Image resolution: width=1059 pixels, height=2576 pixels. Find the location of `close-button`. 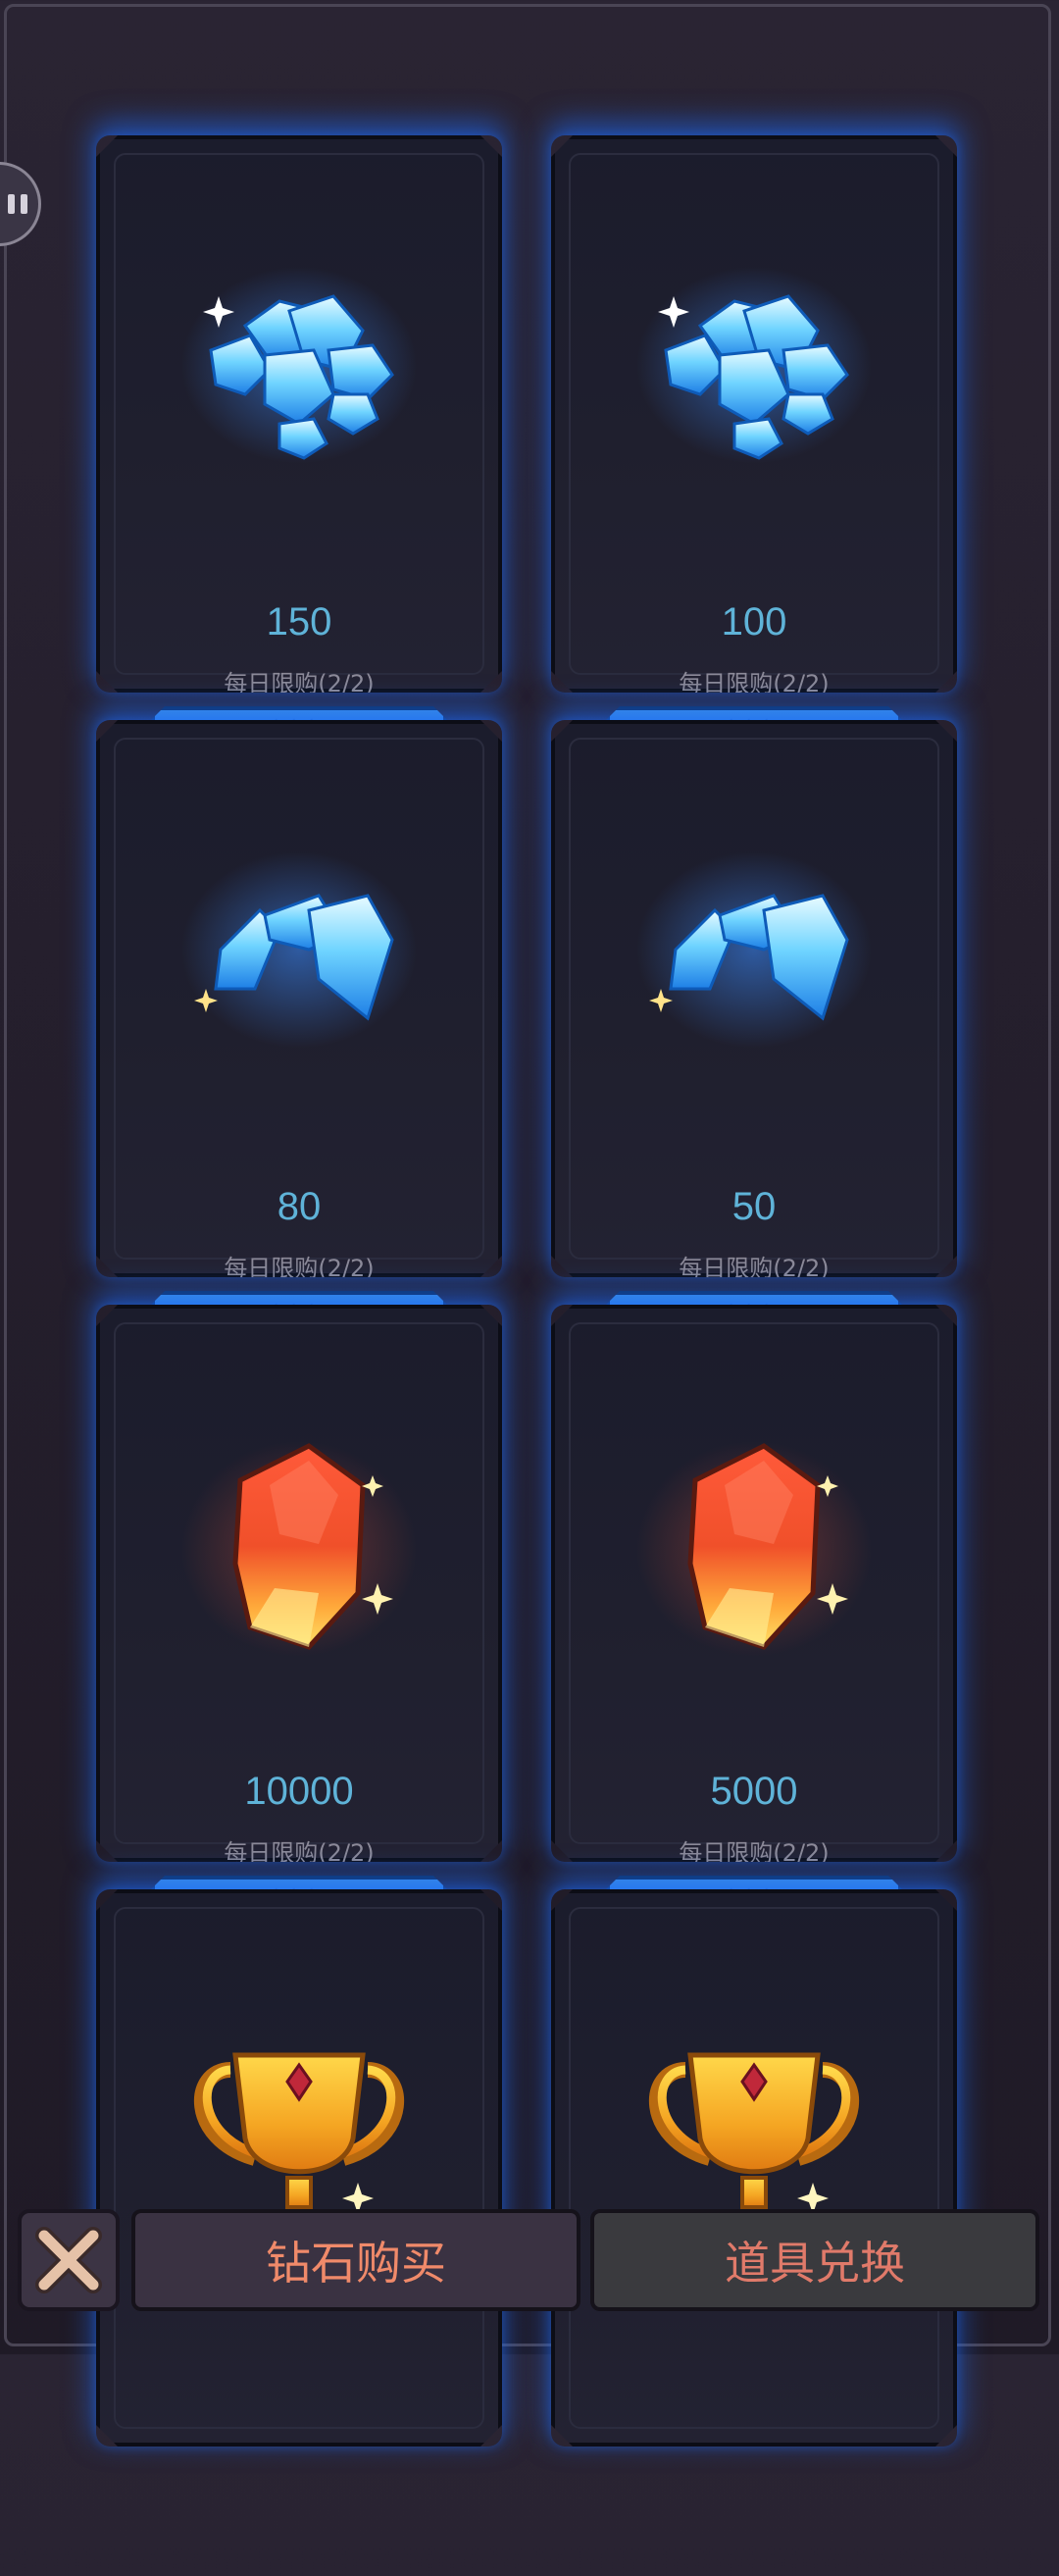

close-button is located at coordinates (69, 2260).